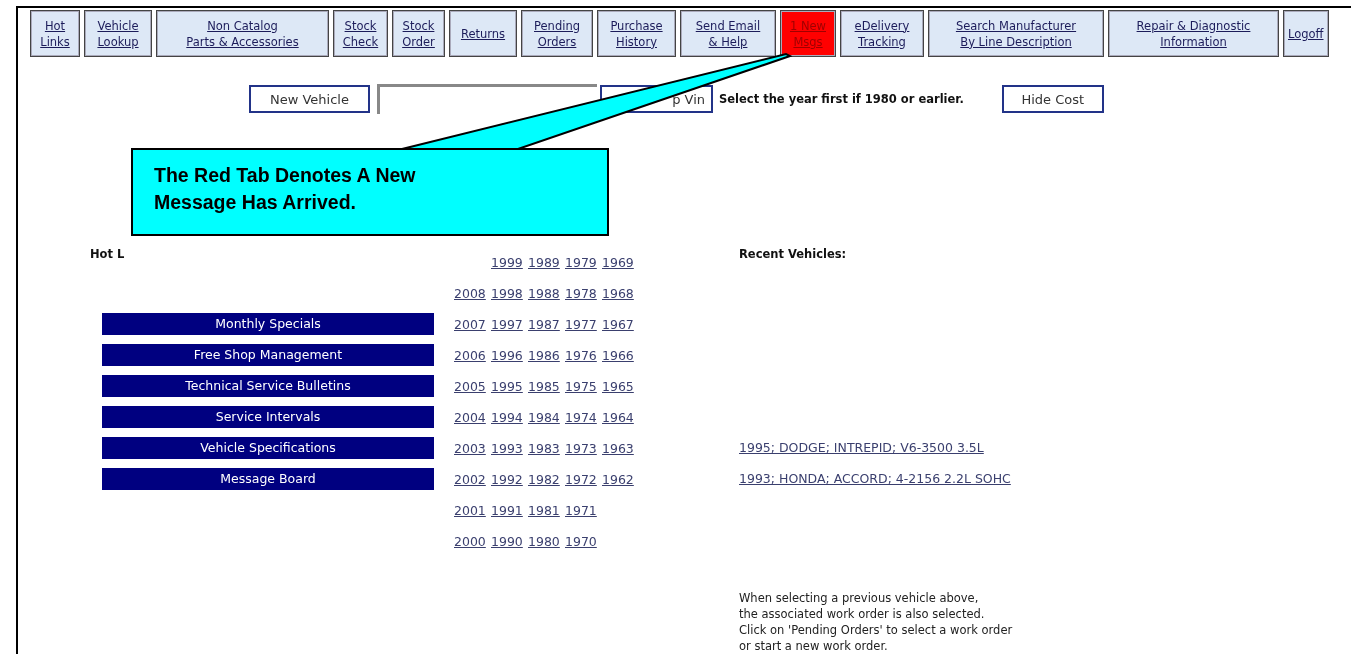  I want to click on recent-vehicle-link: 1993; HONDA; ACCORD; 4-2156 2.2L SOHC, so click(875, 478).